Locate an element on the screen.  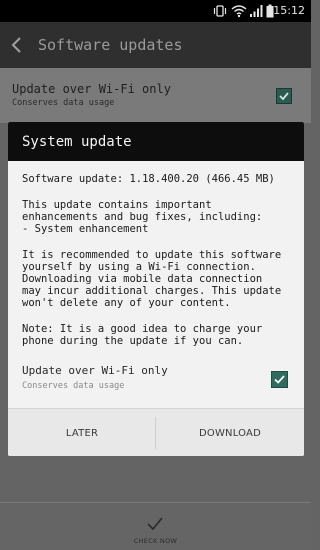
wifi-only-setting-sublabel: Conserves data usage is located at coordinates (63, 103).